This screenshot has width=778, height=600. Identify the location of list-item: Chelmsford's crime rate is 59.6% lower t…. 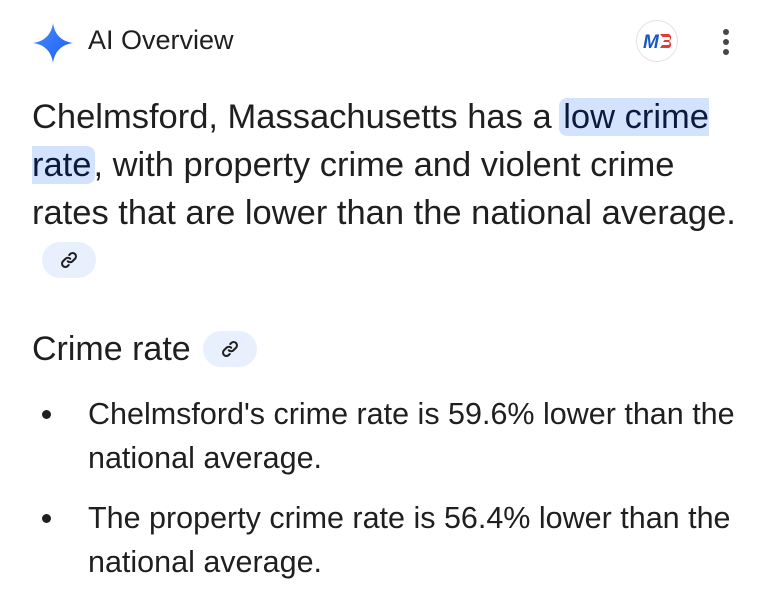
(390, 436).